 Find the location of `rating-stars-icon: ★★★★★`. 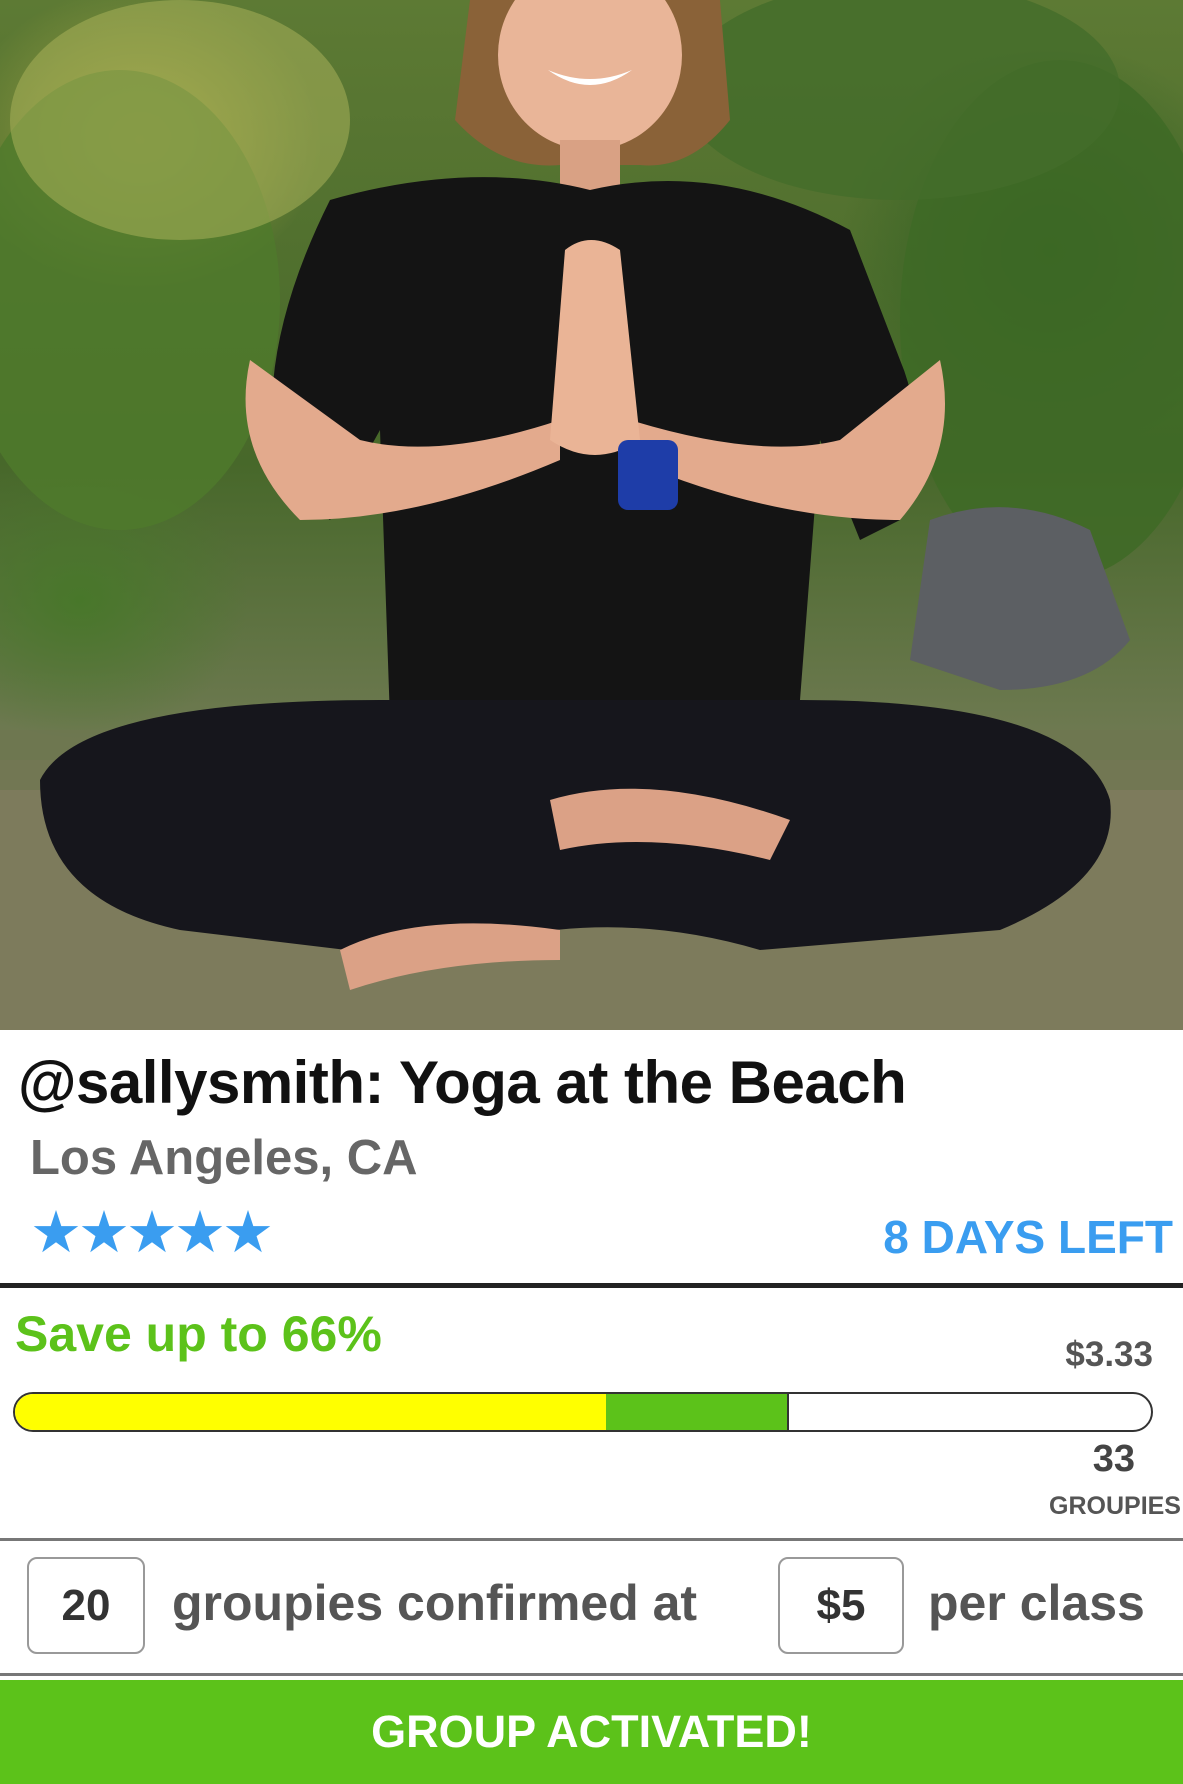

rating-stars-icon: ★★★★★ is located at coordinates (152, 1232).